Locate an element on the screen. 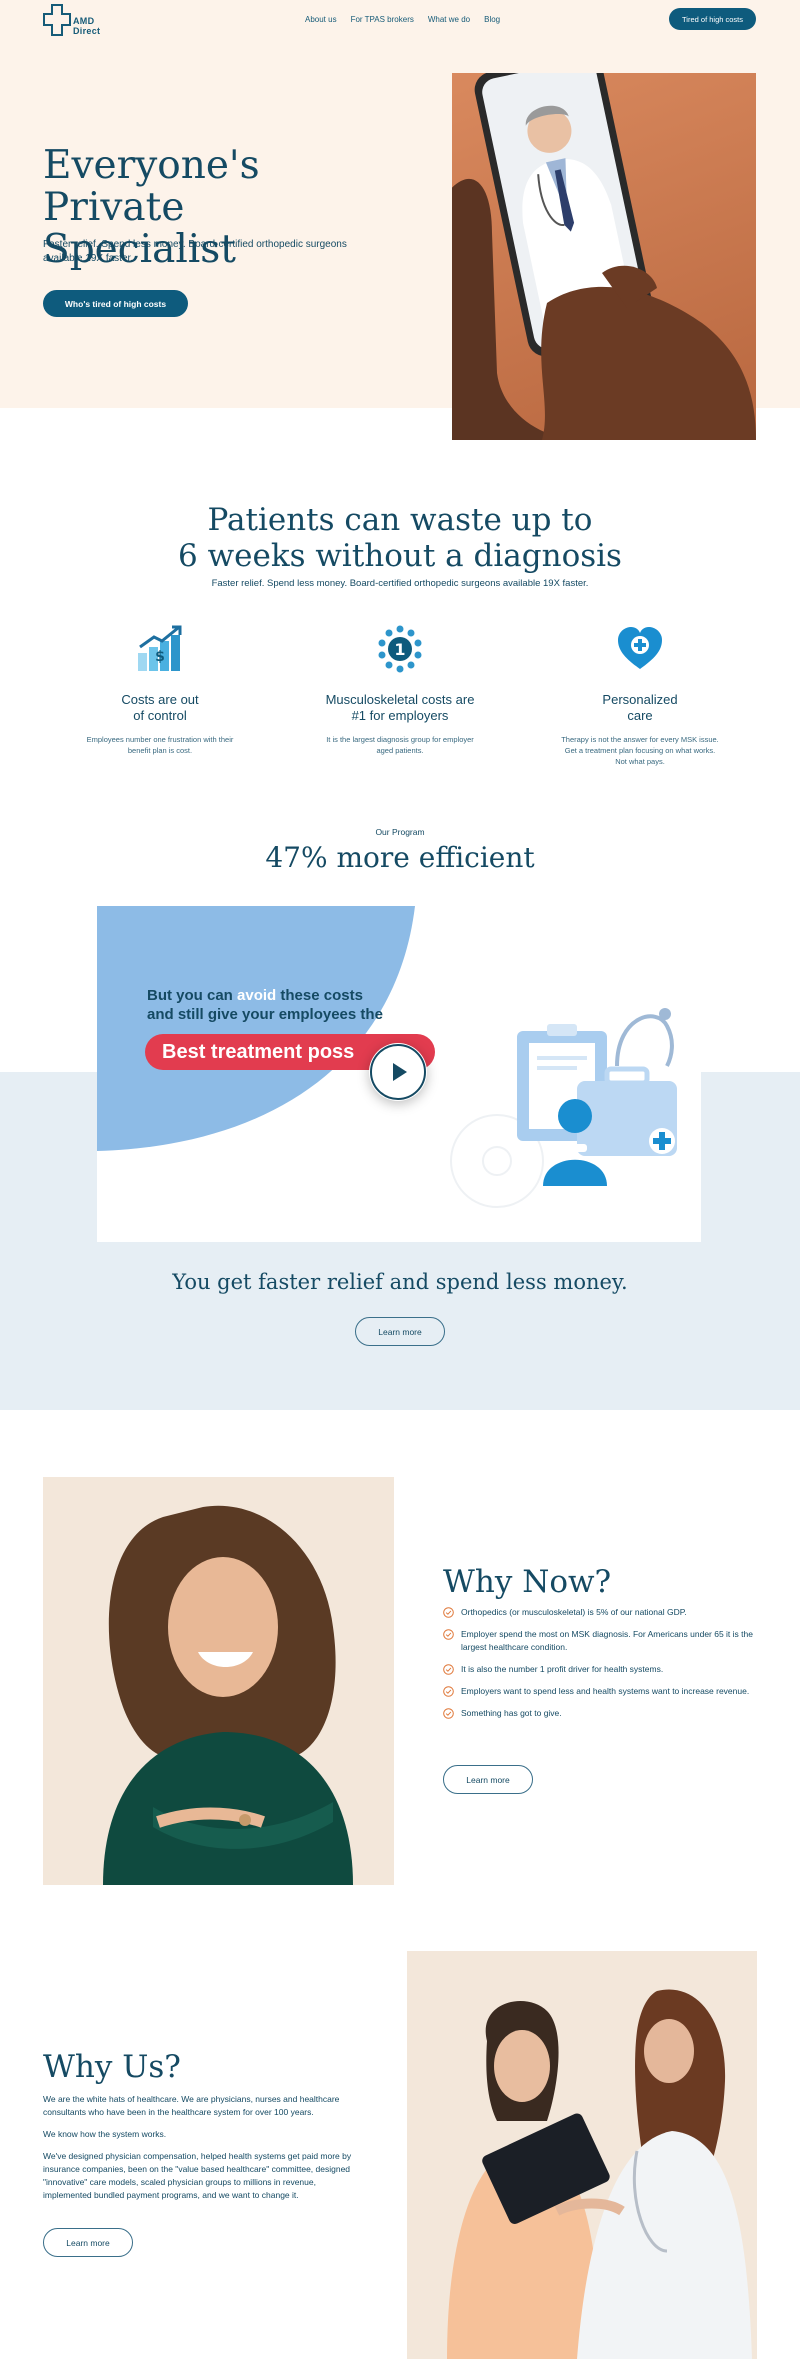 The height and width of the screenshot is (2376, 800). play-icon is located at coordinates (398, 1072).